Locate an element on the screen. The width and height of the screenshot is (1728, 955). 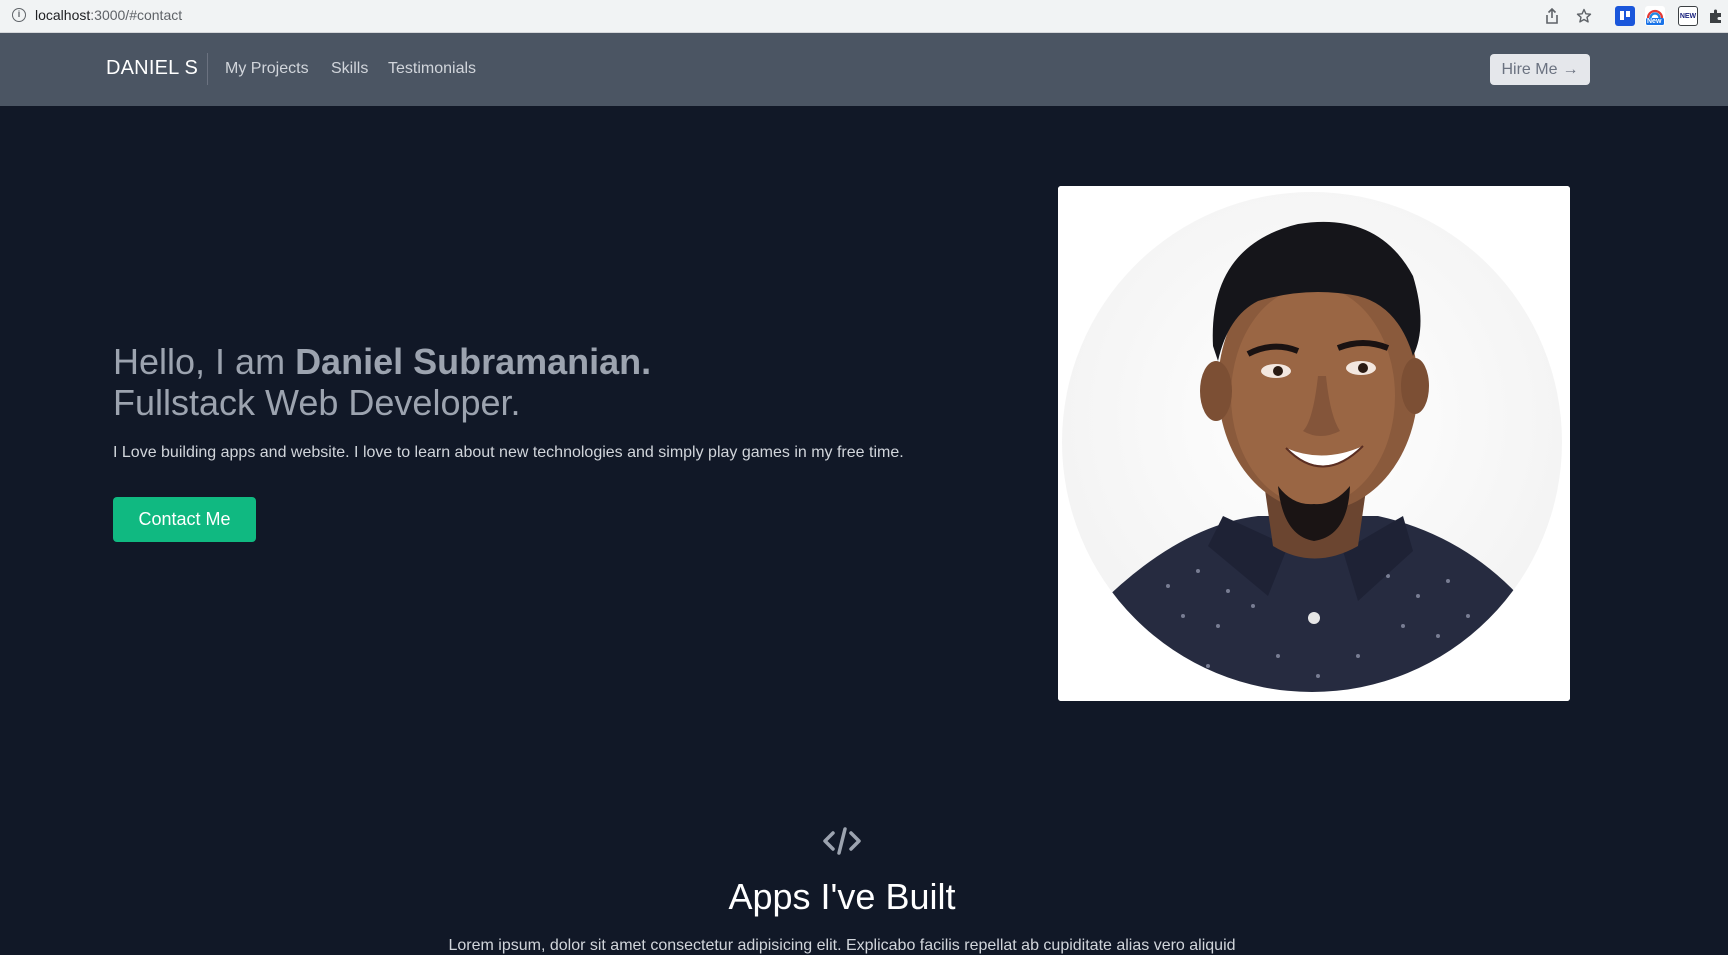
extension-rainbow-icon: New is located at coordinates (1655, 16).